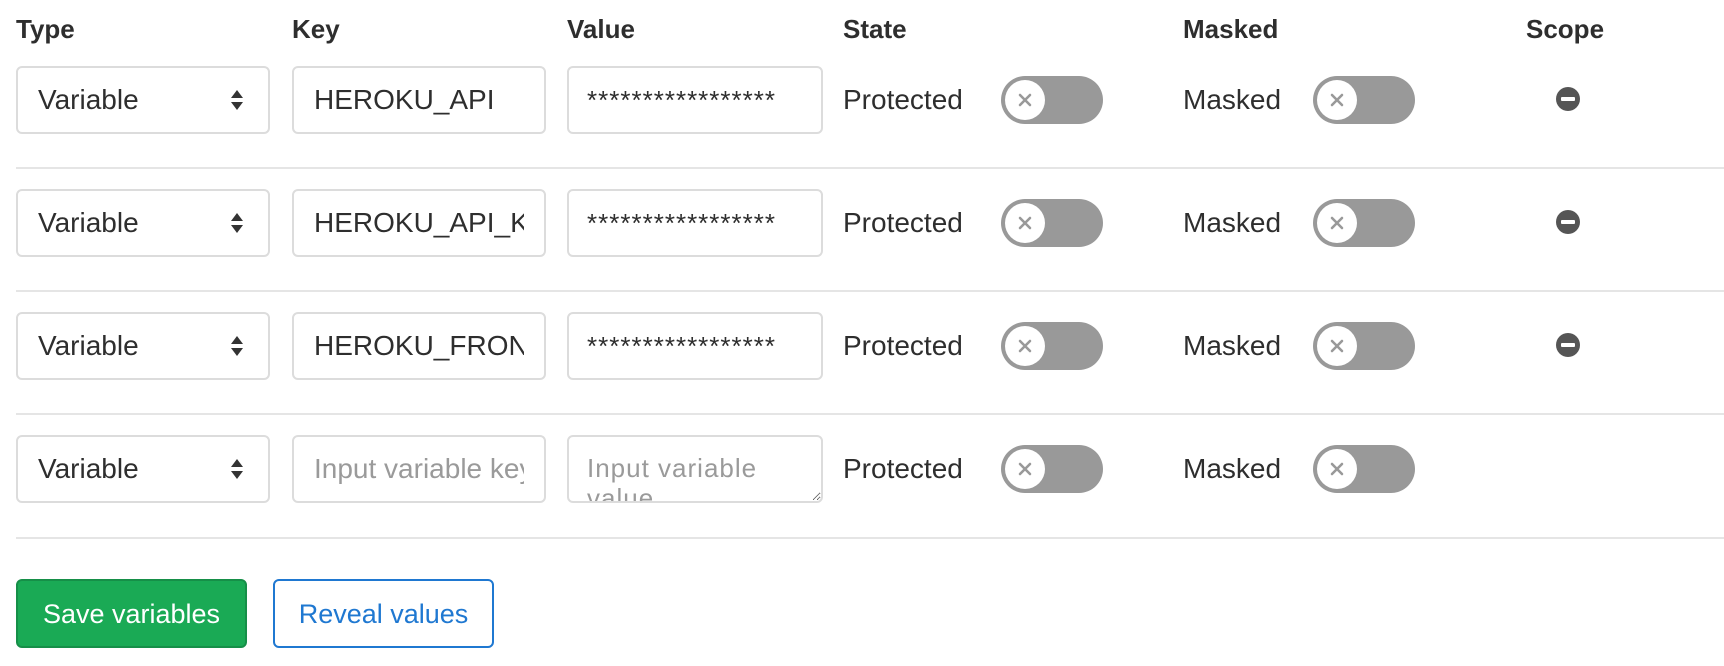  Describe the element at coordinates (695, 469) in the screenshot. I see `value-textarea` at that location.